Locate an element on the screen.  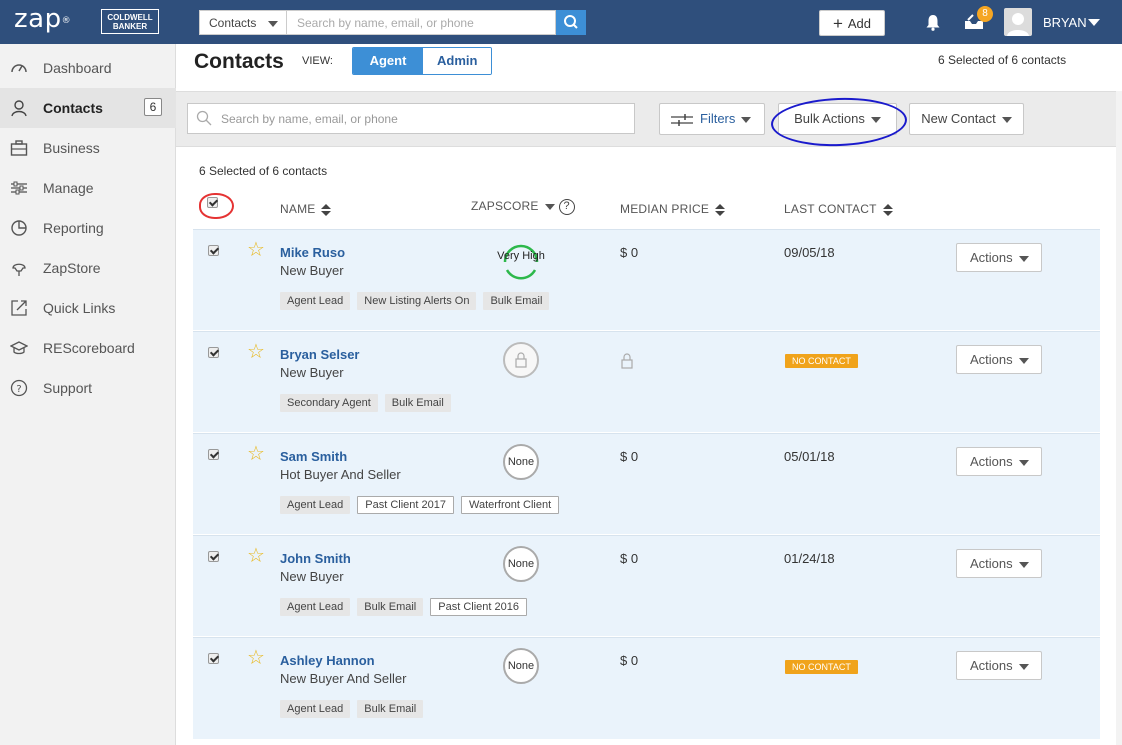
page-title: Contacts is located at coordinates (239, 61).